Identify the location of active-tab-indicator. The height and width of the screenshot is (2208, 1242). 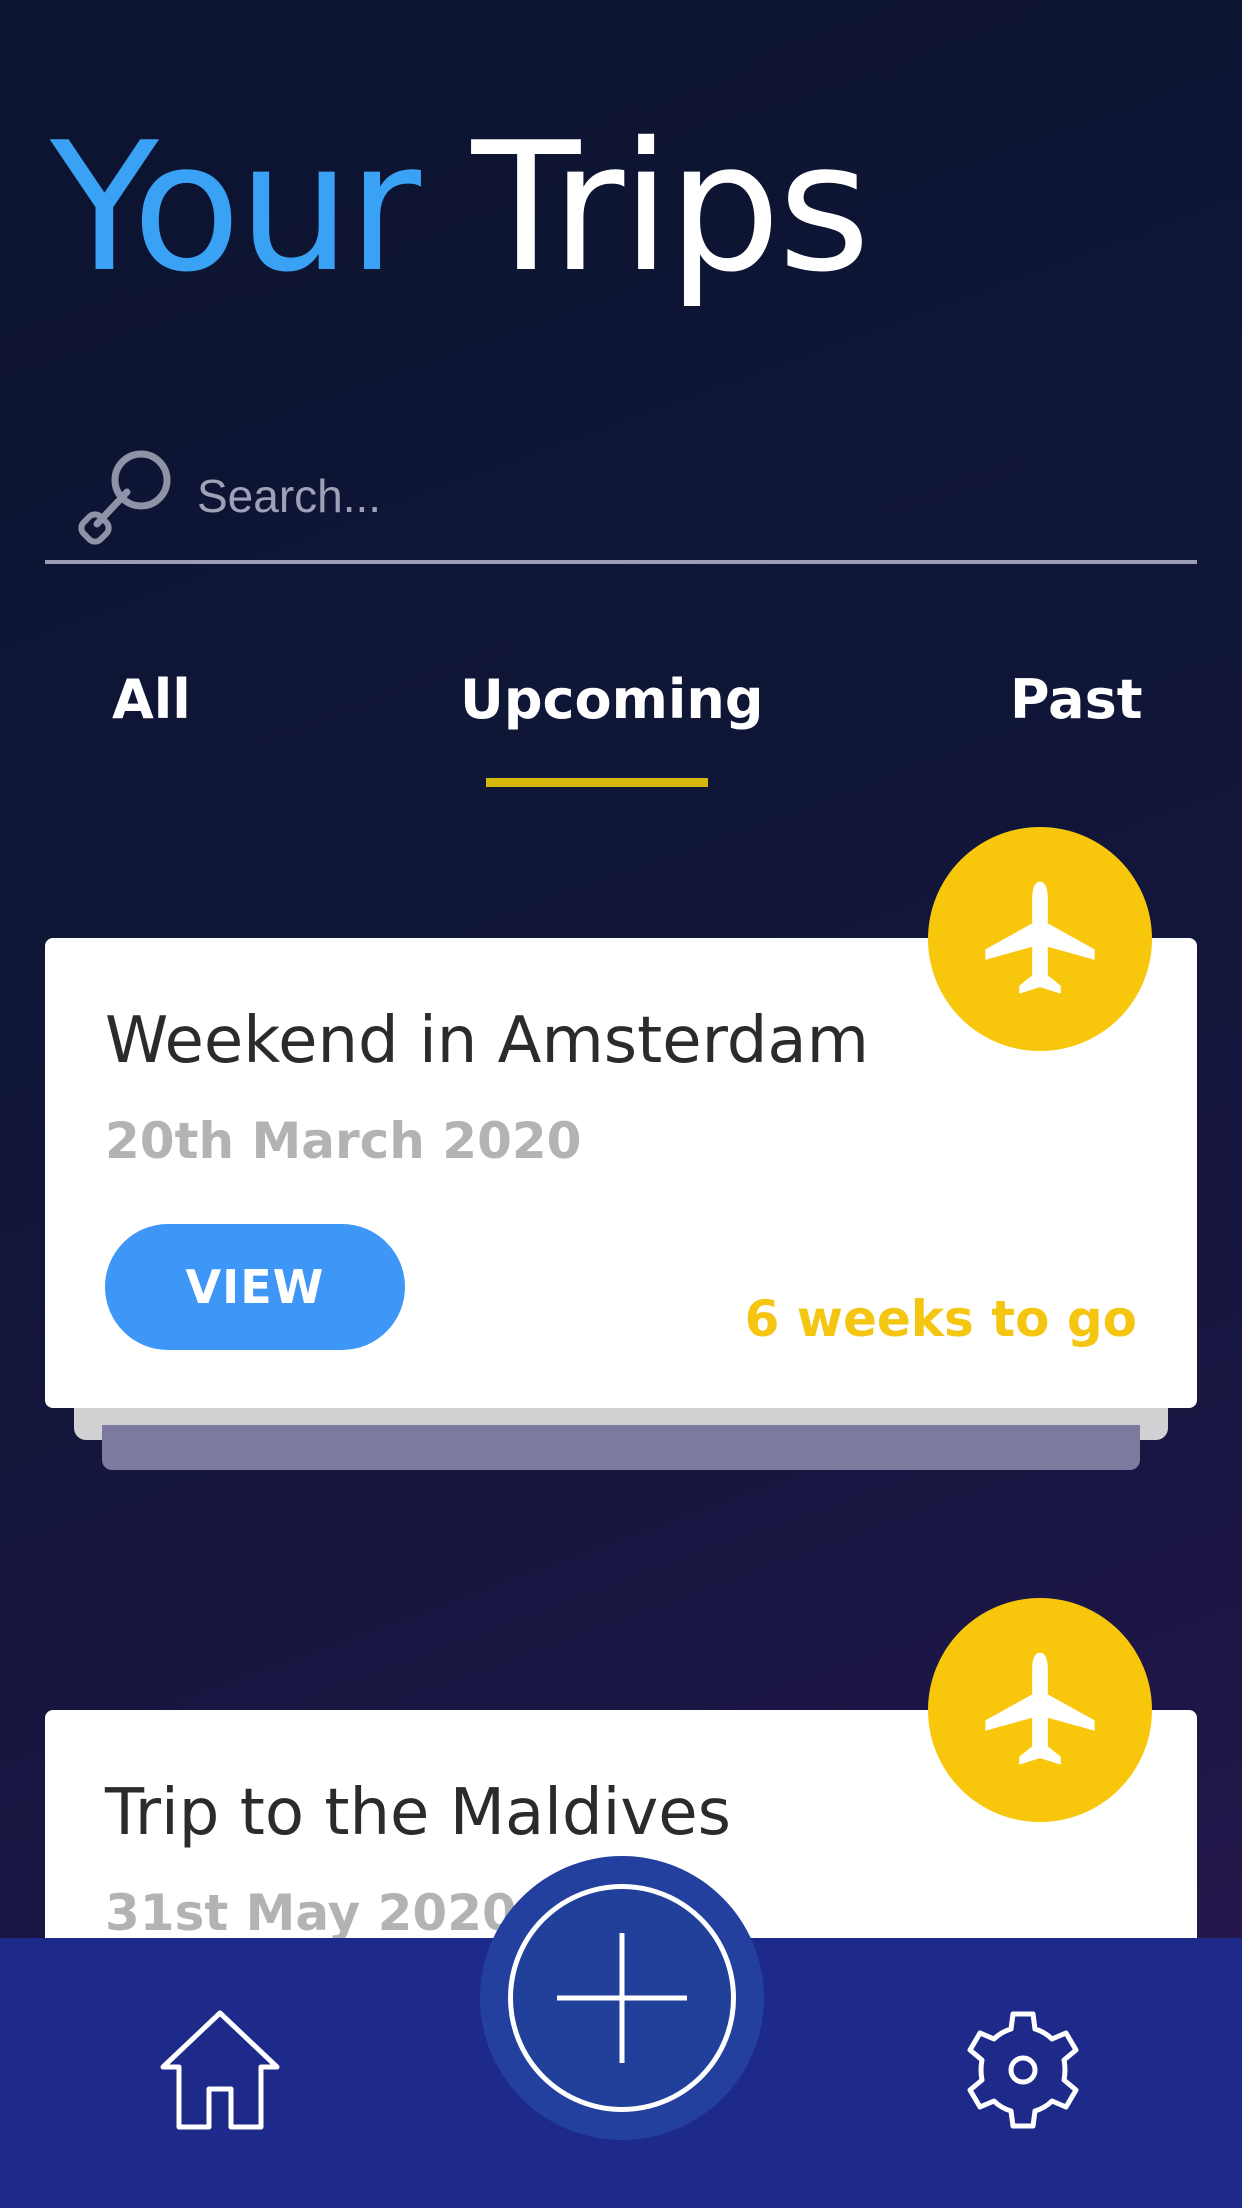
(597, 782).